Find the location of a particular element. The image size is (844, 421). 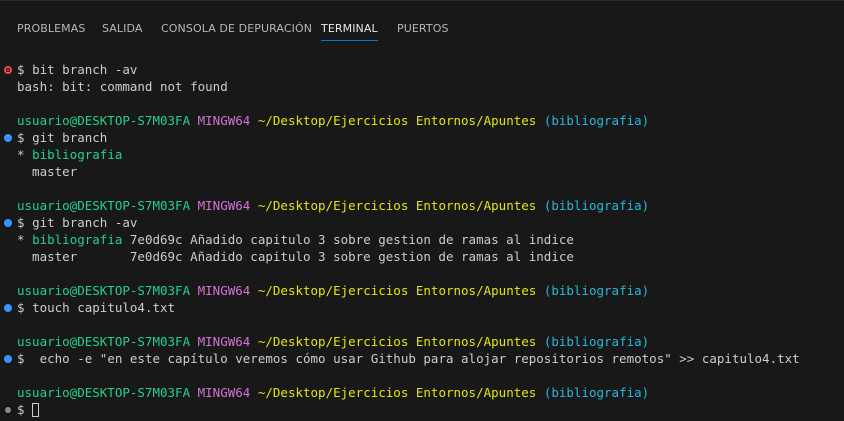

terminal-cursor is located at coordinates (36, 410).